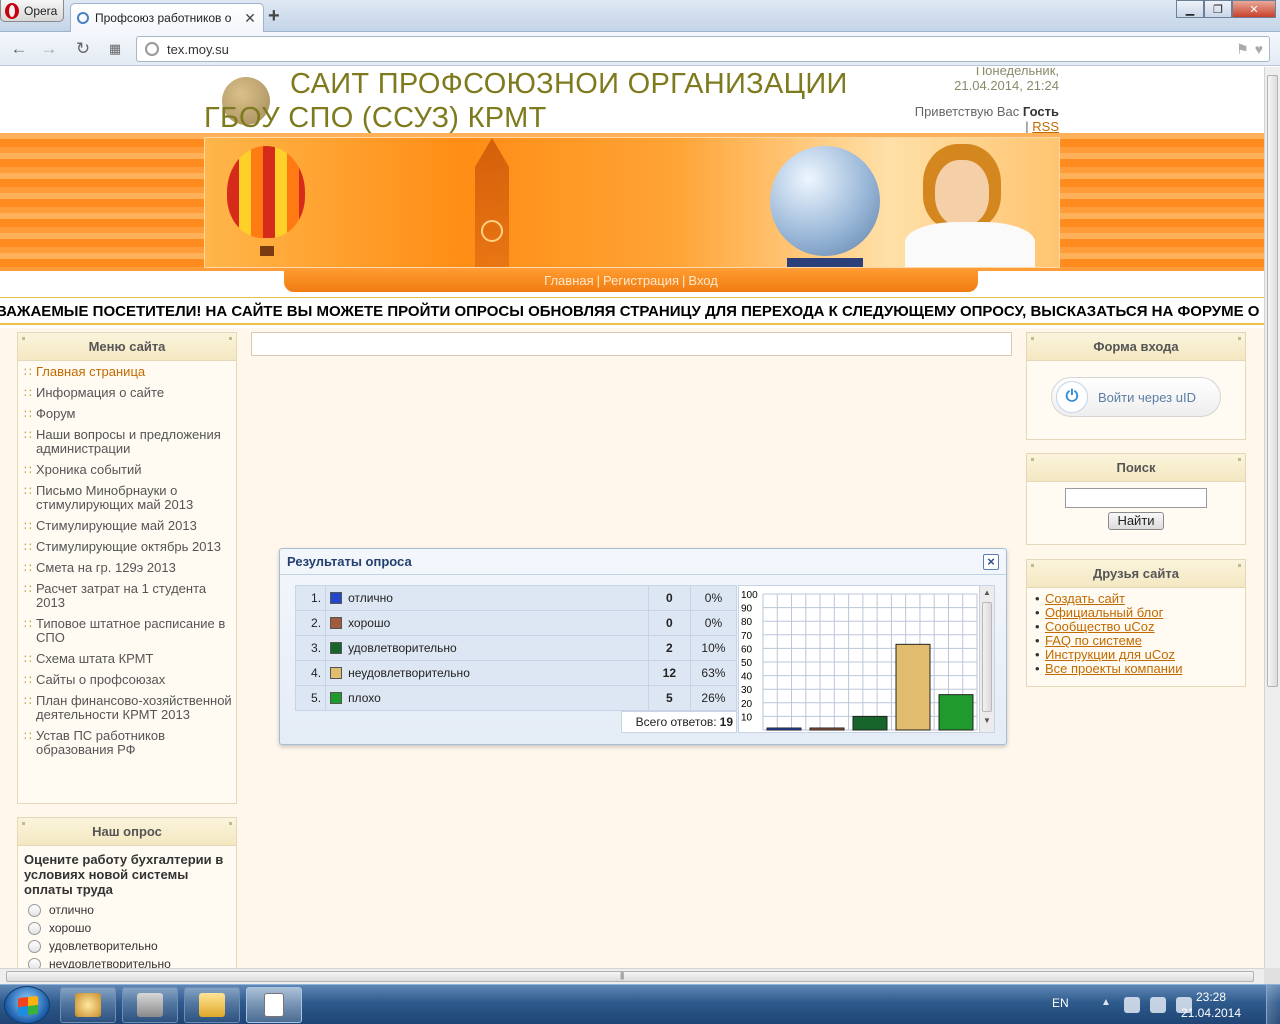 This screenshot has width=1280, height=1024. I want to click on network-icon, so click(1158, 1005).